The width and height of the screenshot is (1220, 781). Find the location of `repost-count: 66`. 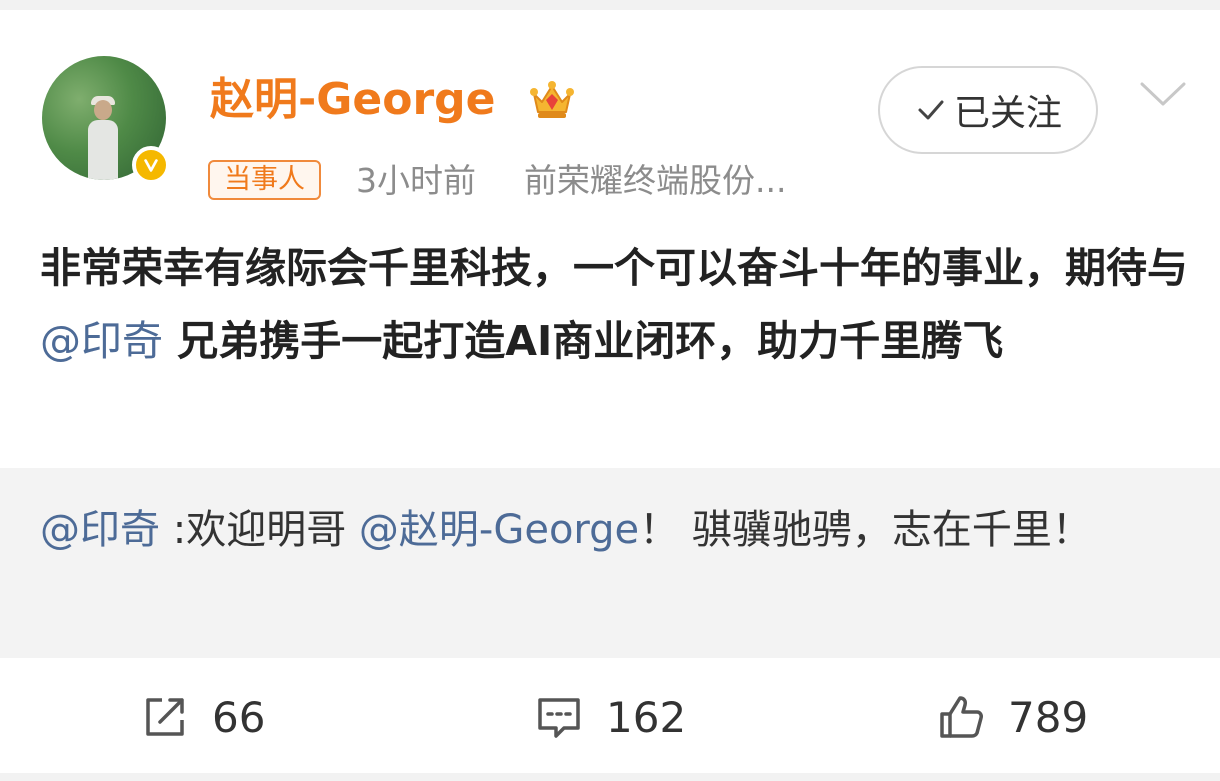

repost-count: 66 is located at coordinates (239, 717).